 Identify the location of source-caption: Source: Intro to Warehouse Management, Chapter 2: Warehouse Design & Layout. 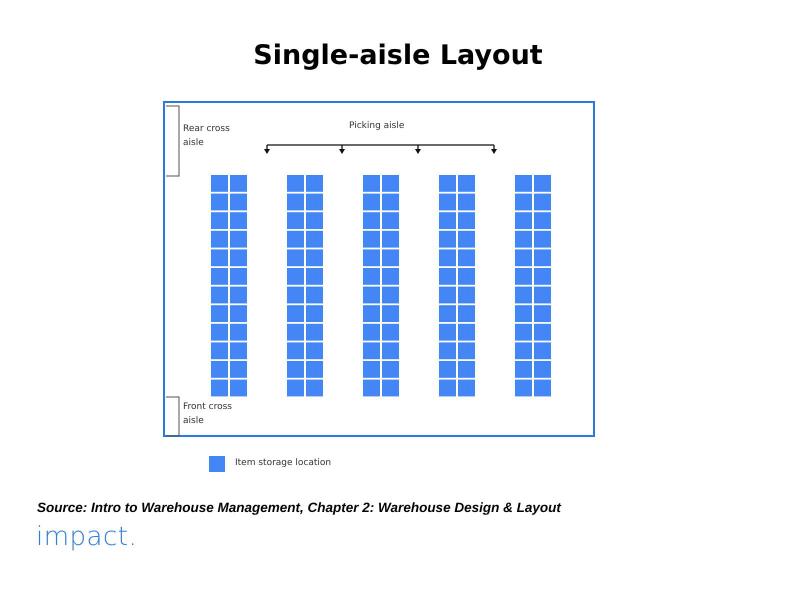
(299, 508).